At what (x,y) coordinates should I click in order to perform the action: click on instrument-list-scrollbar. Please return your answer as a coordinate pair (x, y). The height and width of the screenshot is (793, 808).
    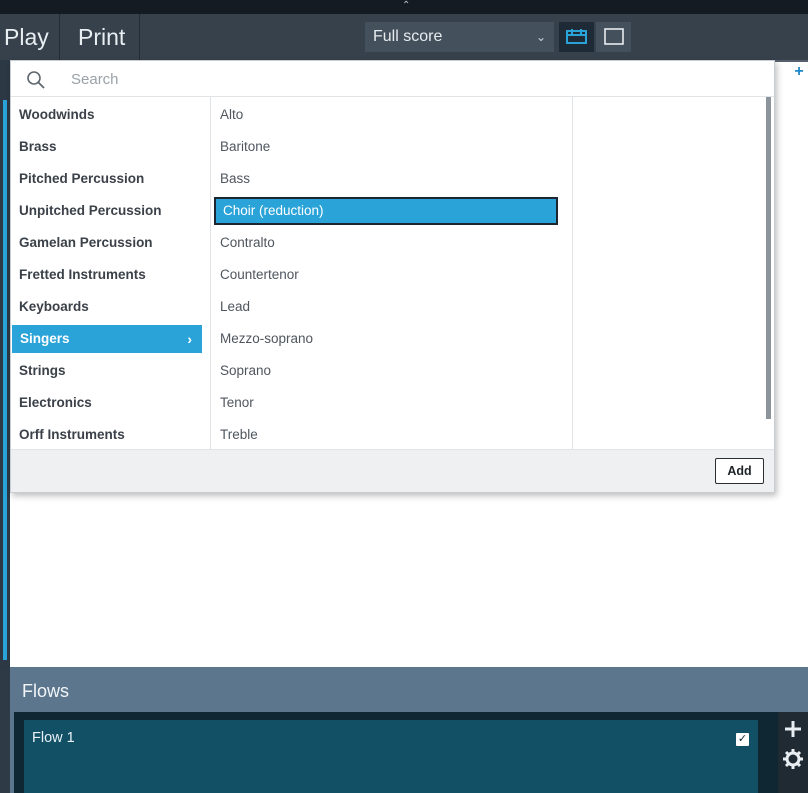
    Looking at the image, I should click on (768, 258).